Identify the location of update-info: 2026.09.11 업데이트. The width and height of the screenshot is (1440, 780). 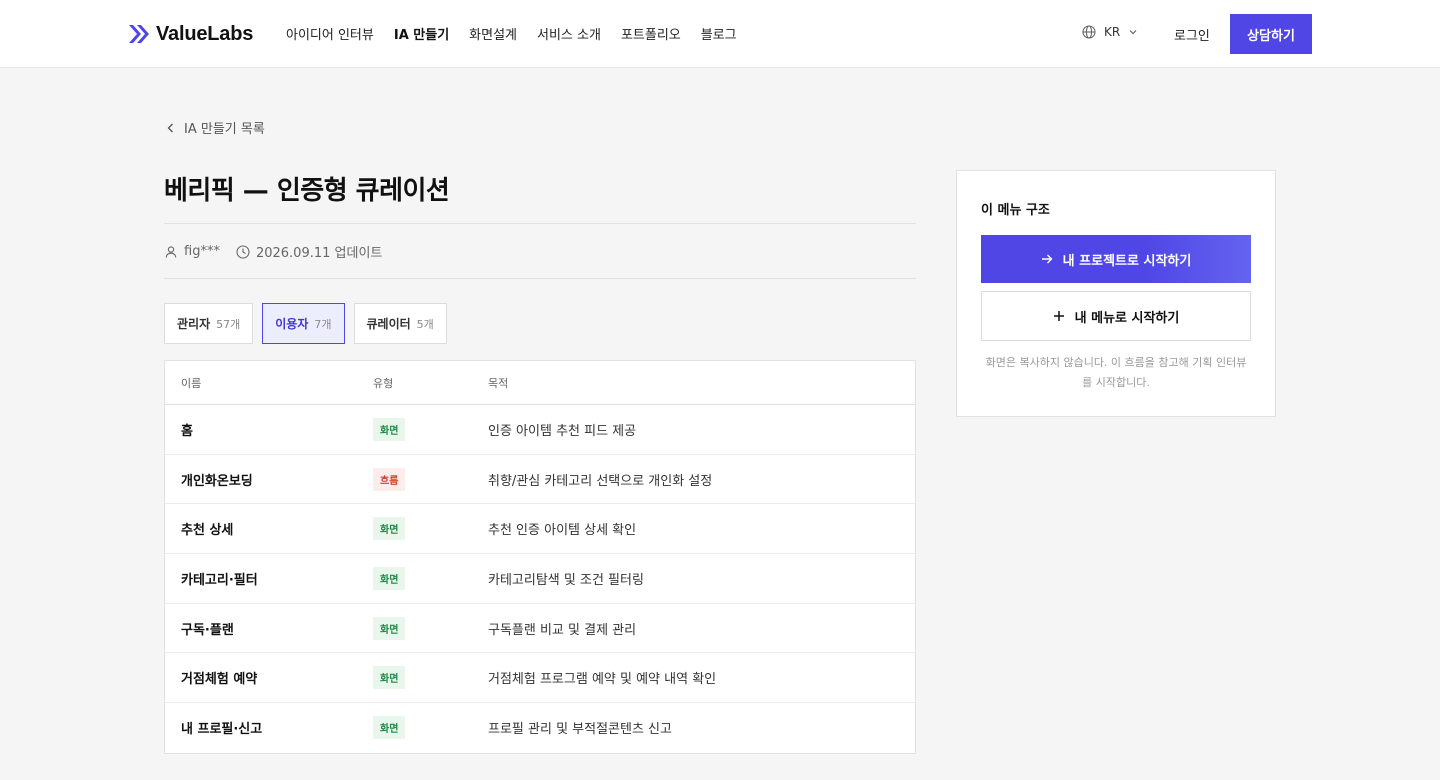
(309, 251).